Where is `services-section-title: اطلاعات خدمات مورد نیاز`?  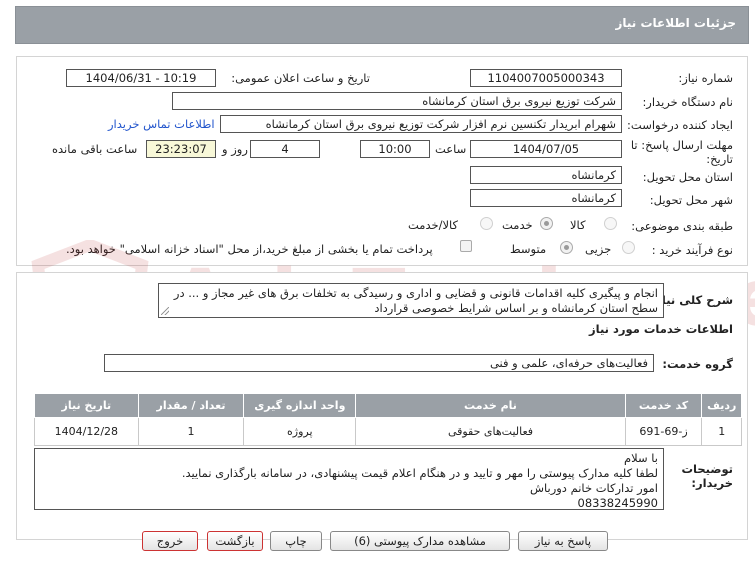 services-section-title: اطلاعات خدمات مورد نیاز is located at coordinates (661, 329).